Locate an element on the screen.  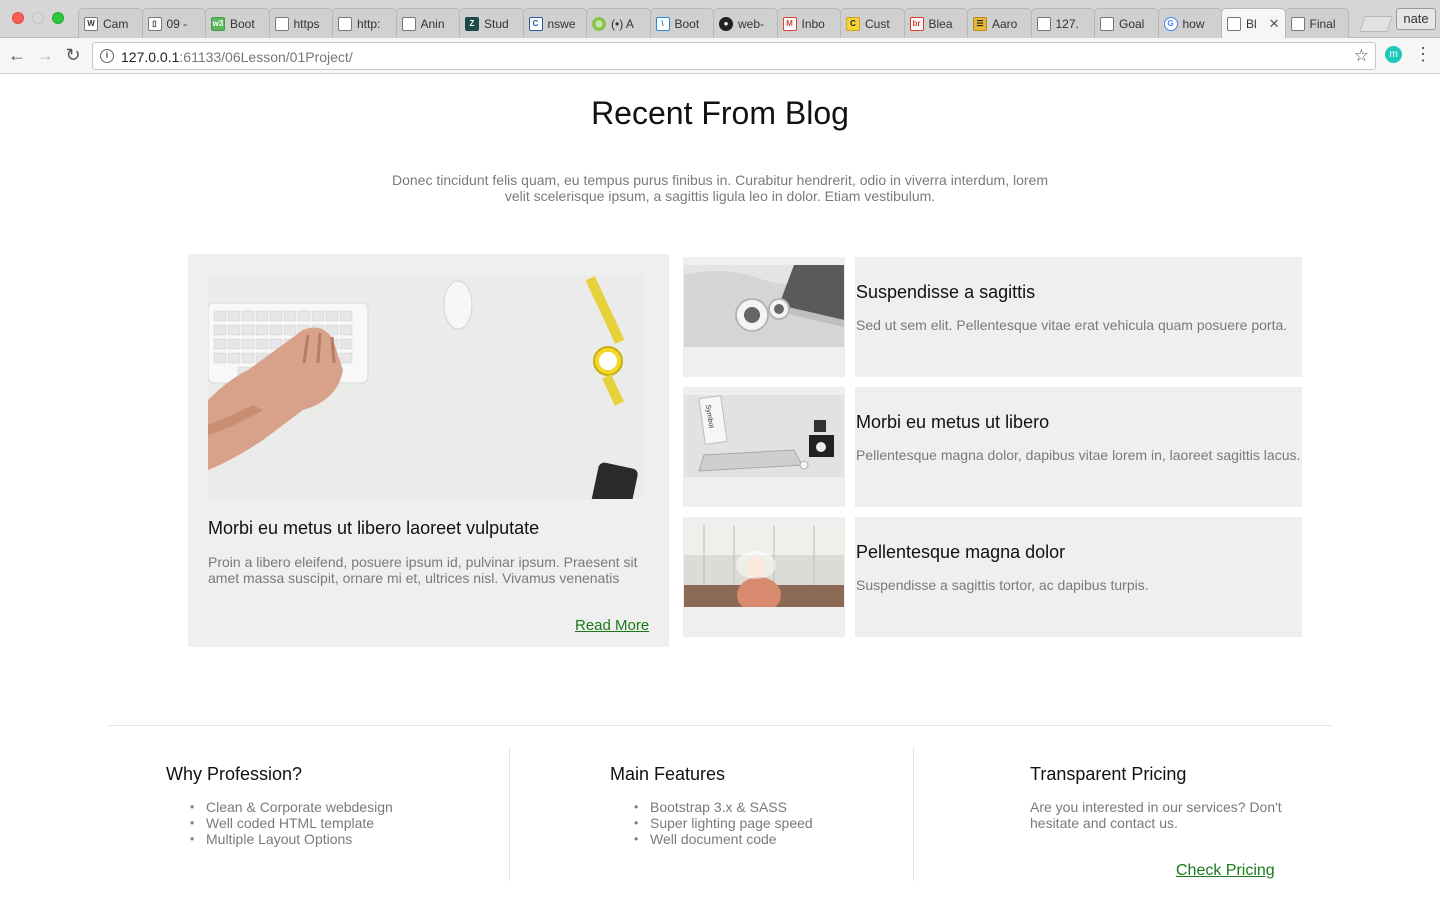
tab-label: Bl is located at coordinates (1251, 23).